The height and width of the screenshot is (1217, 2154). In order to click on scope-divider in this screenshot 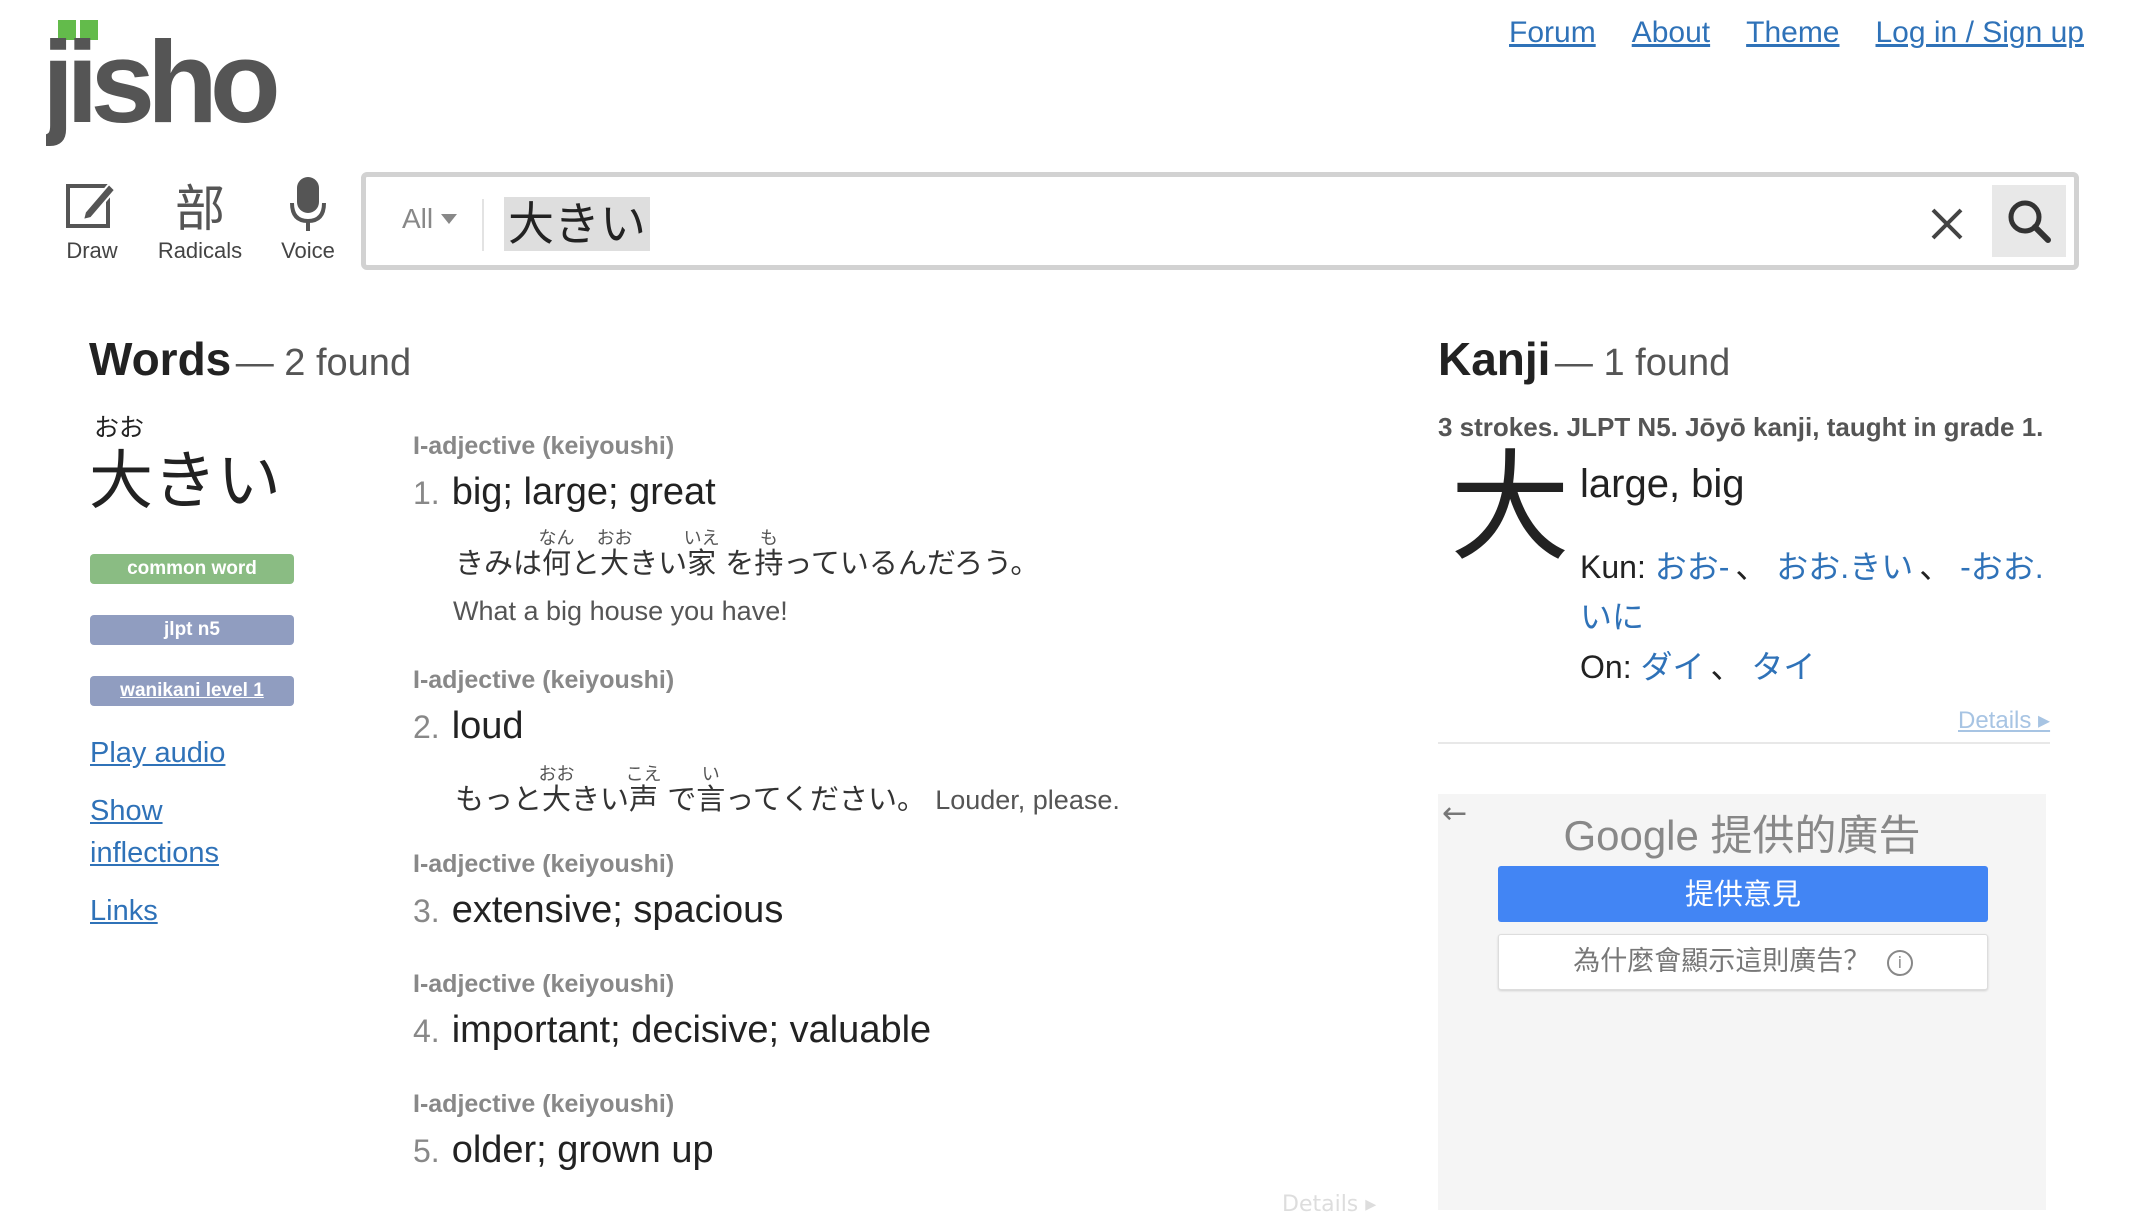, I will do `click(483, 225)`.